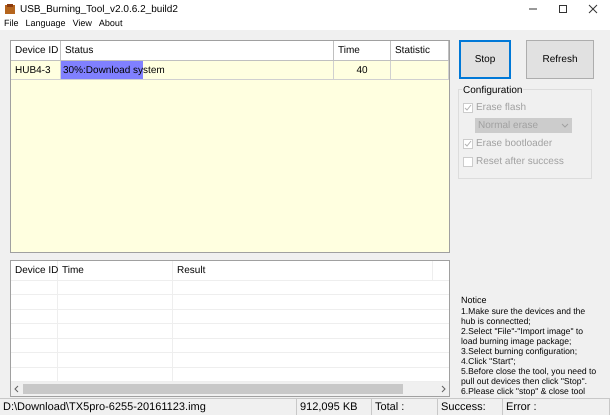 The width and height of the screenshot is (610, 415). Describe the element at coordinates (485, 59) in the screenshot. I see `action-button: Stop` at that location.